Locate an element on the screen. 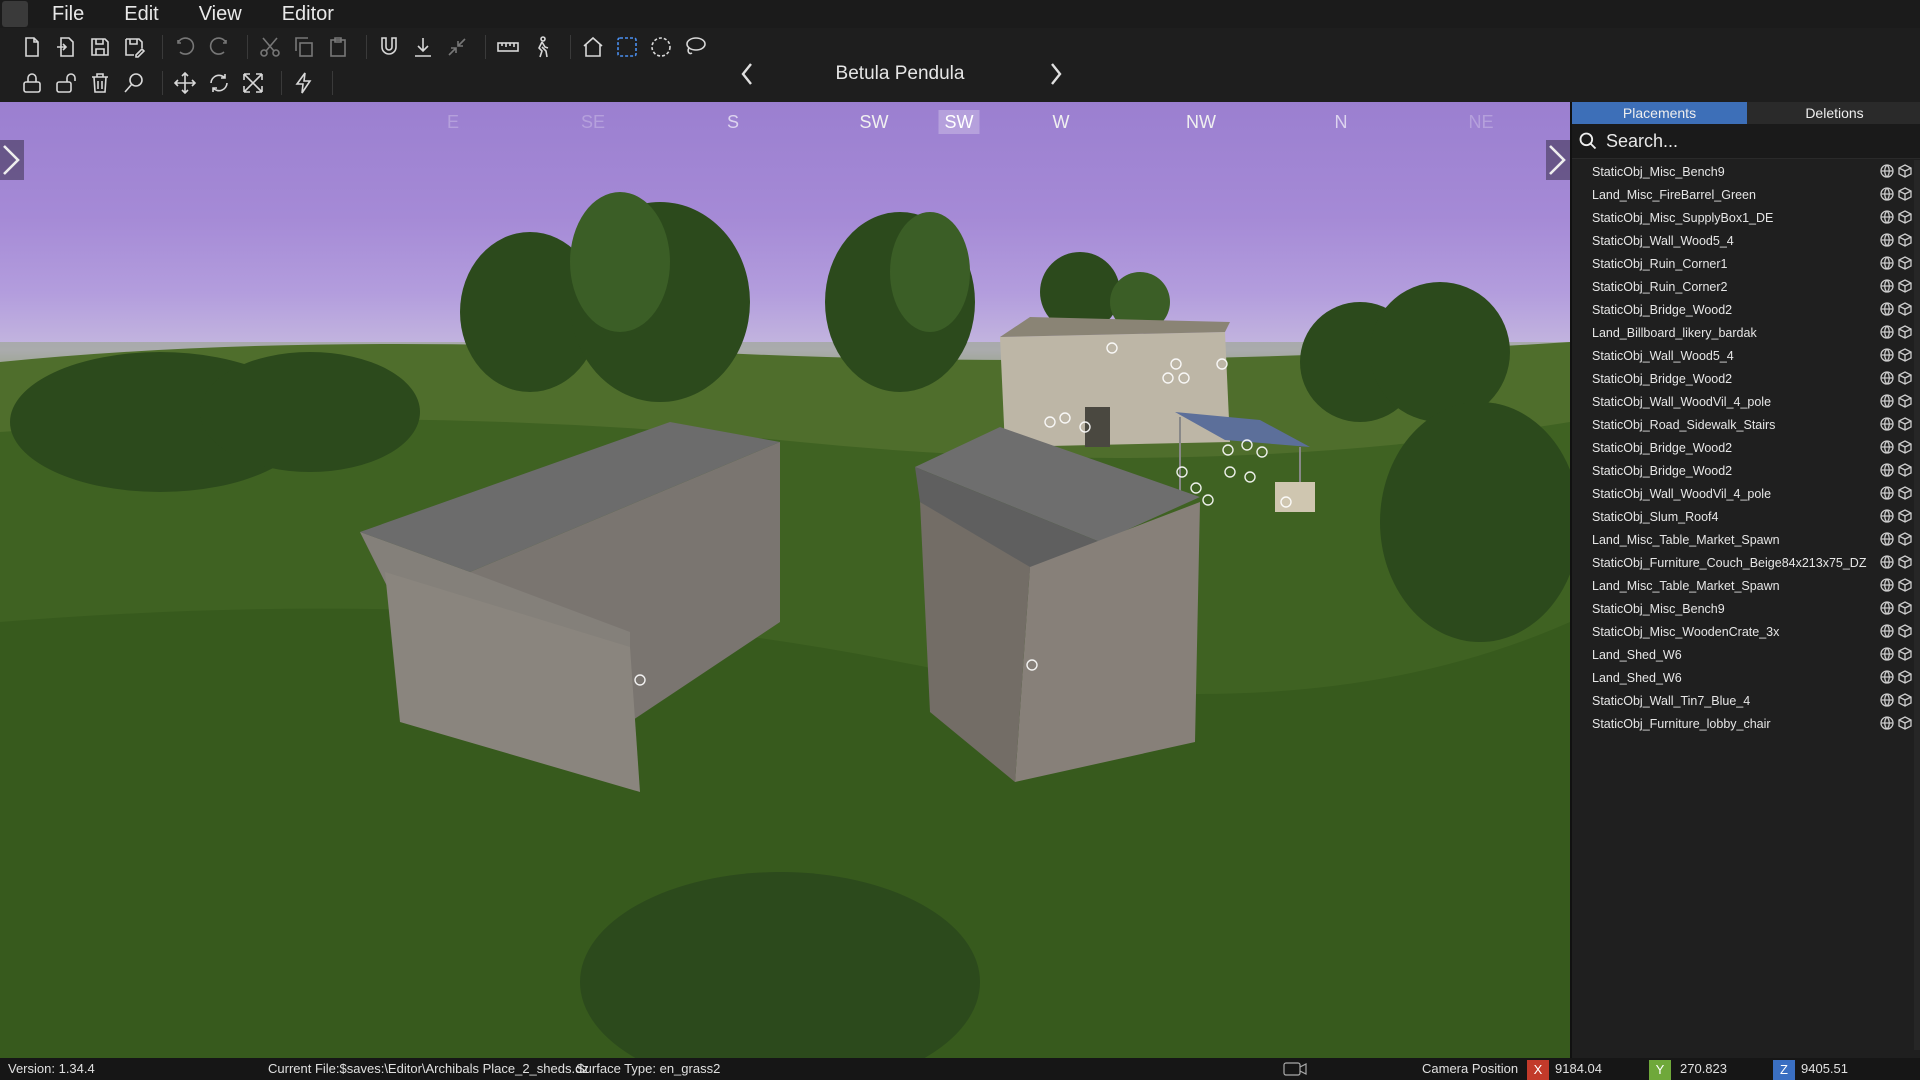  list-item: StaticObj_Furniture_lobby_chair is located at coordinates (1742, 723).